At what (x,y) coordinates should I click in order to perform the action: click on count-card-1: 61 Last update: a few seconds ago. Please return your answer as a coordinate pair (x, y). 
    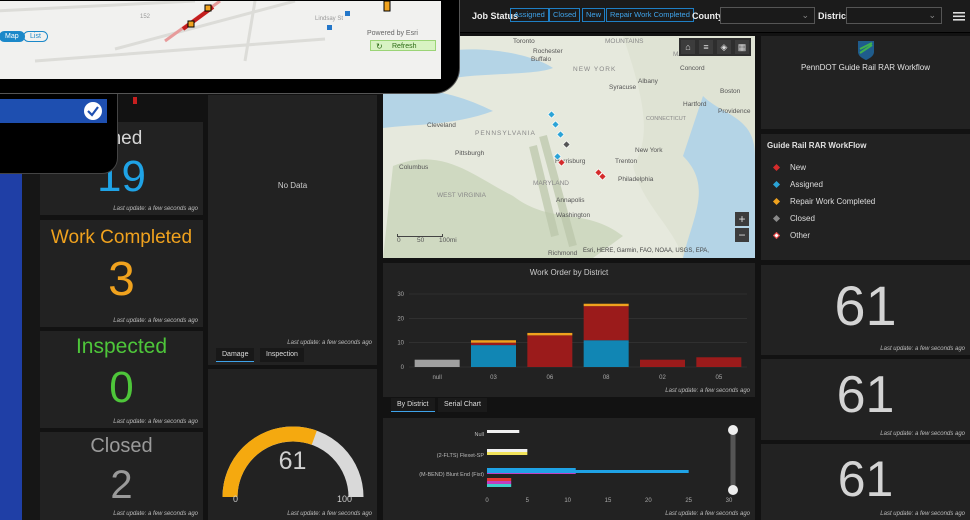
    Looking at the image, I should click on (865, 310).